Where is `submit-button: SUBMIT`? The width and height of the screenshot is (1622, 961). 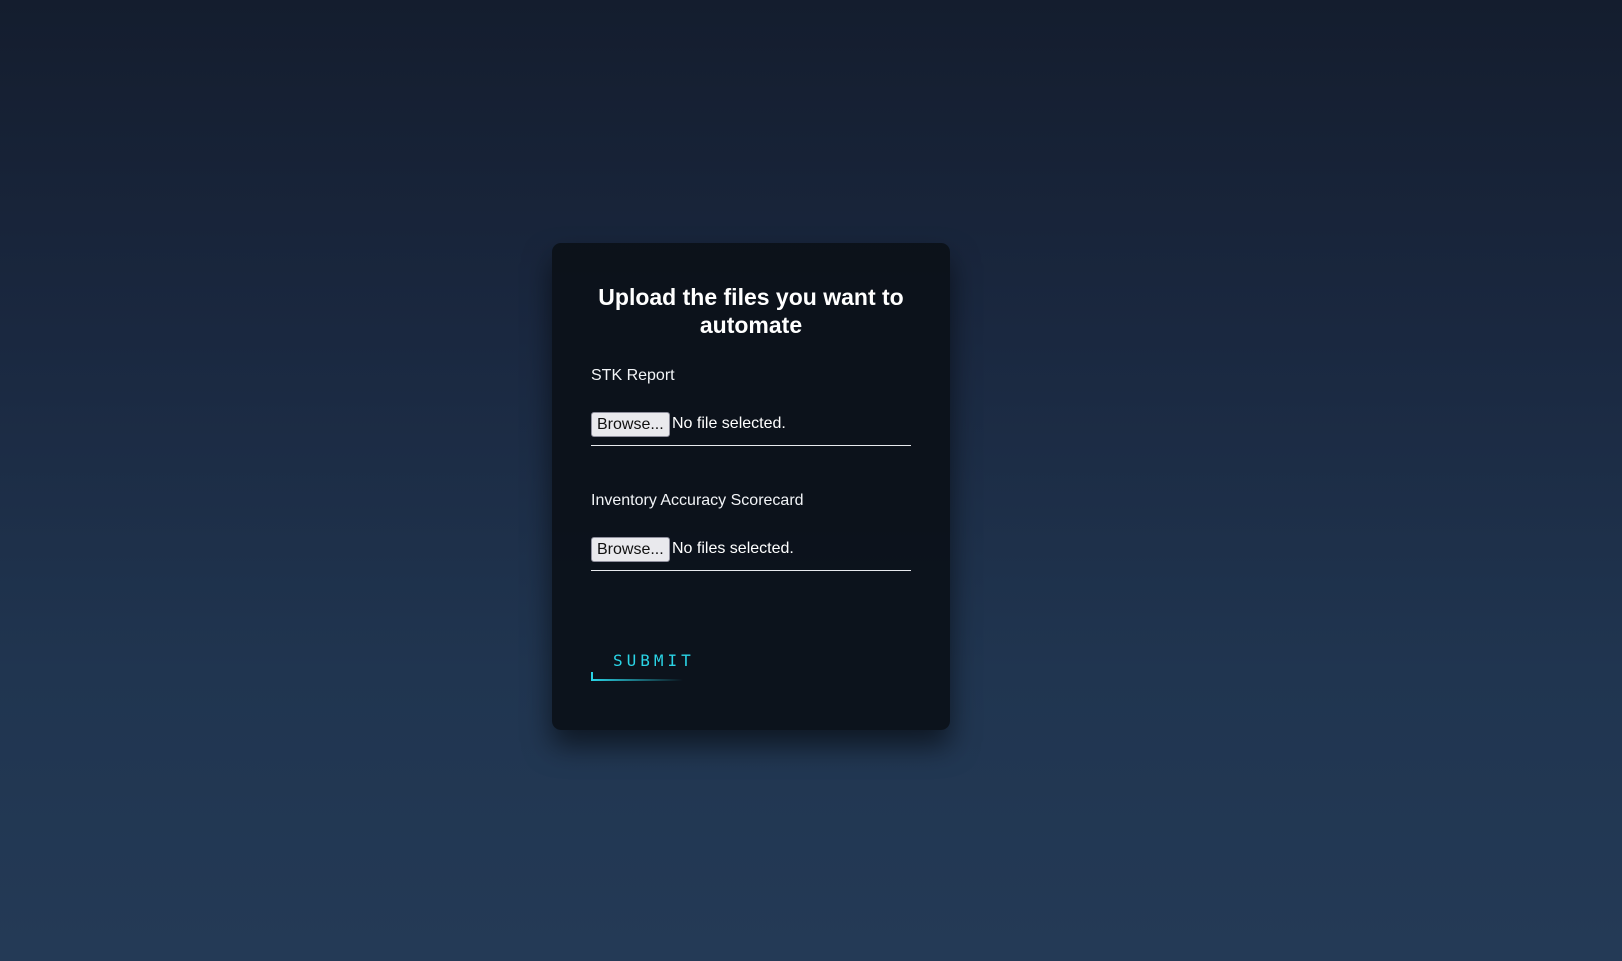 submit-button: SUBMIT is located at coordinates (641, 666).